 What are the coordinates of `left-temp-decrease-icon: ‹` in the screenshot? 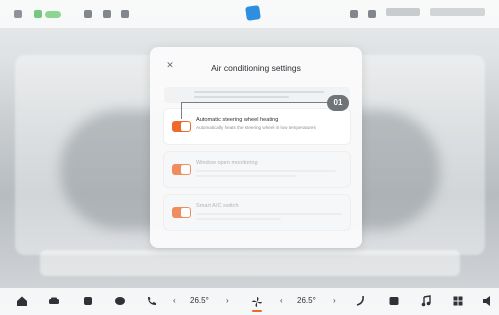 It's located at (174, 300).